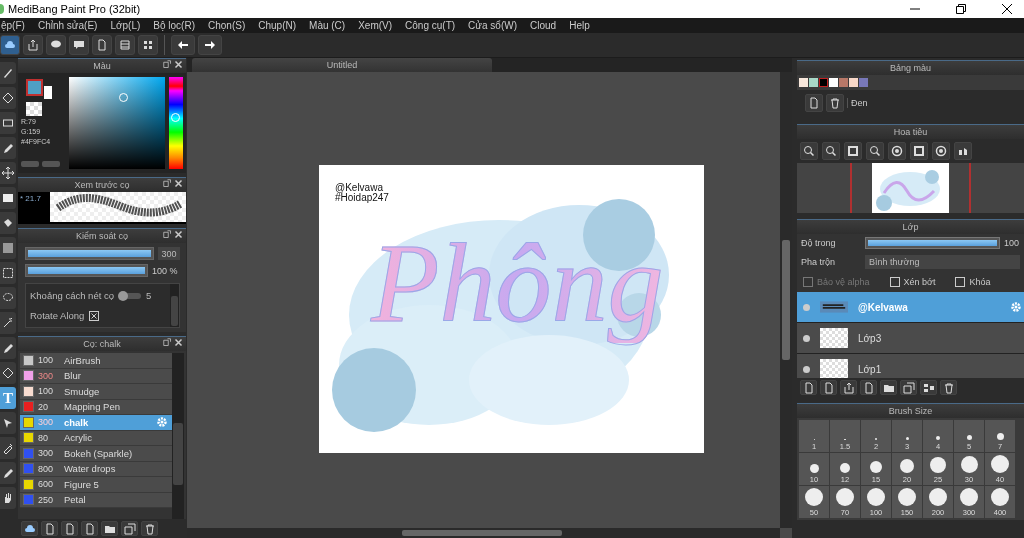 The image size is (1024, 538). What do you see at coordinates (34, 109) in the screenshot?
I see `transparent-swatch` at bounding box center [34, 109].